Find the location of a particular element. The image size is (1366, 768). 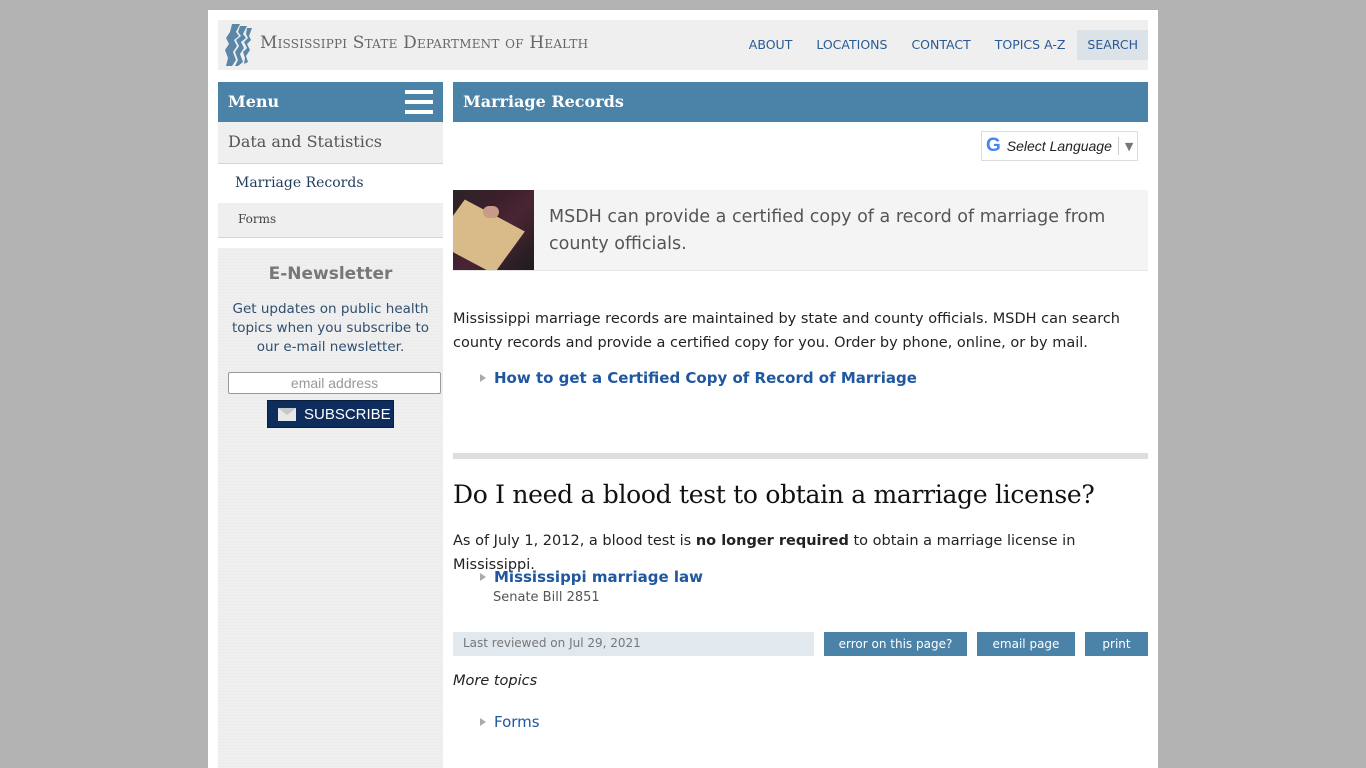

nav-about: ABOUT is located at coordinates (771, 45).